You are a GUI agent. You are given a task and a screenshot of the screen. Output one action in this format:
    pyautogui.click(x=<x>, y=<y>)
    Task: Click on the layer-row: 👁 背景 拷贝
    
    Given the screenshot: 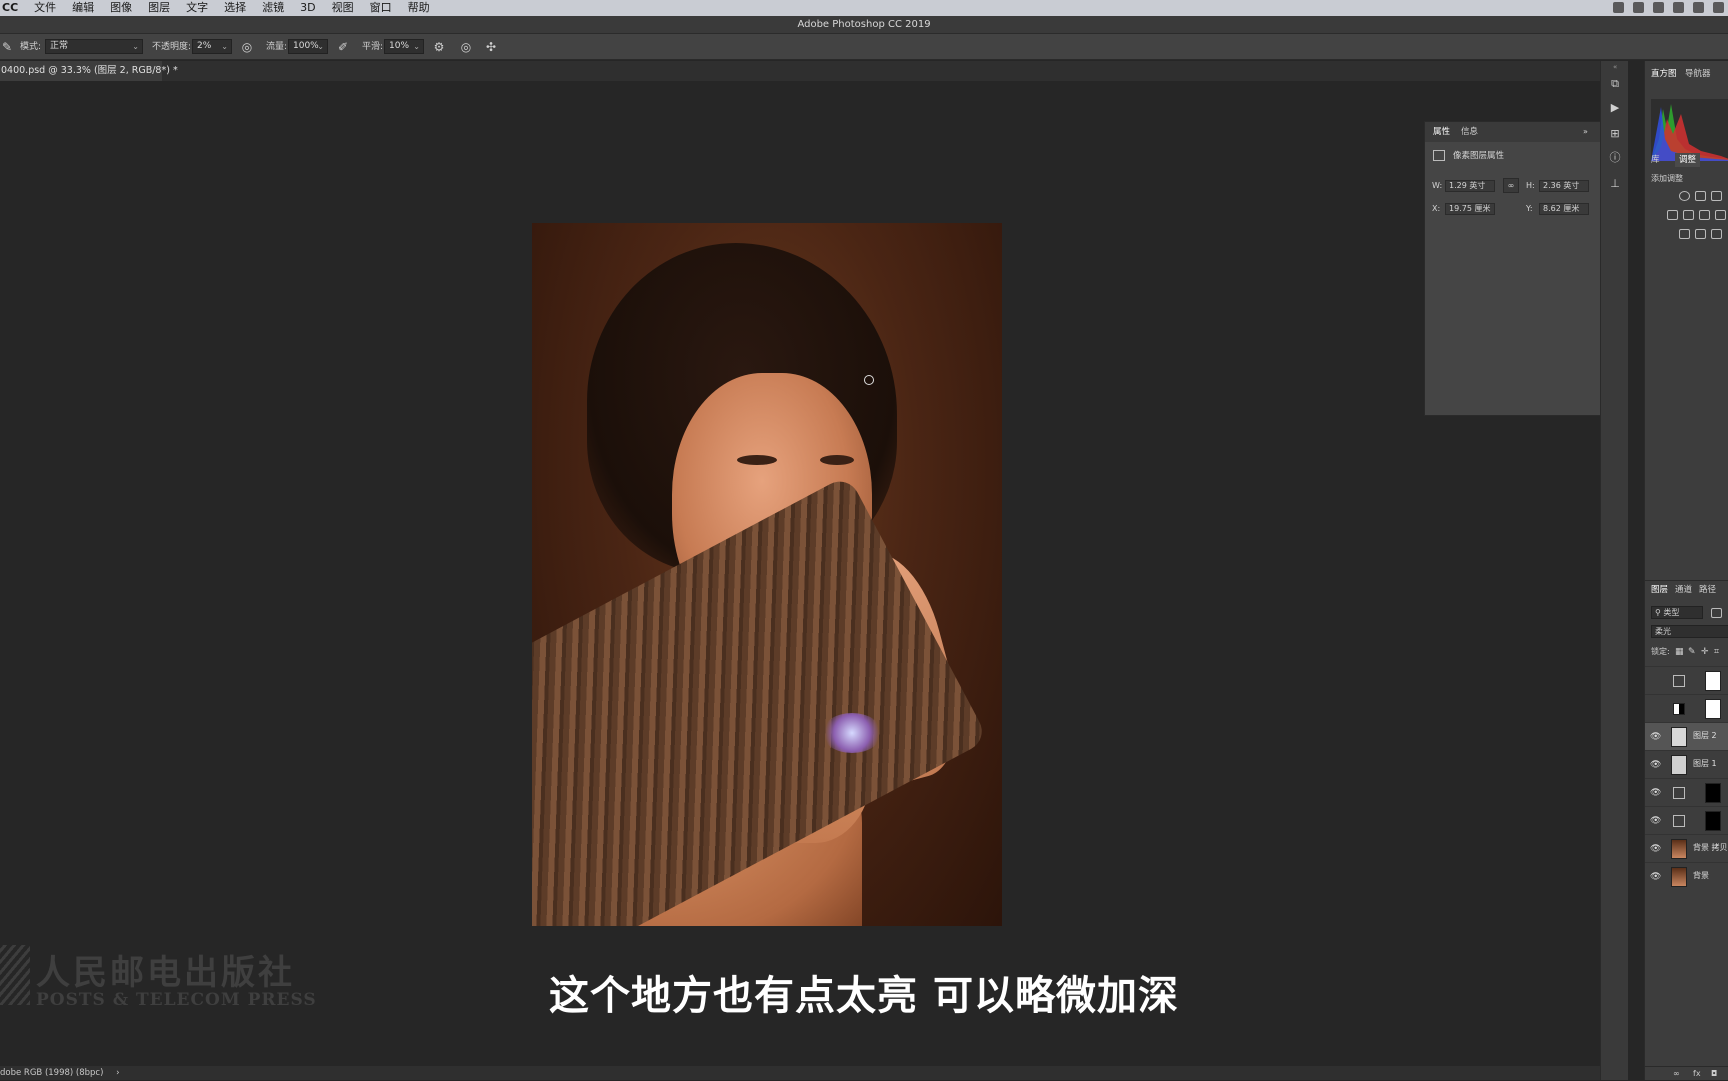 What is the action you would take?
    pyautogui.click(x=1686, y=848)
    